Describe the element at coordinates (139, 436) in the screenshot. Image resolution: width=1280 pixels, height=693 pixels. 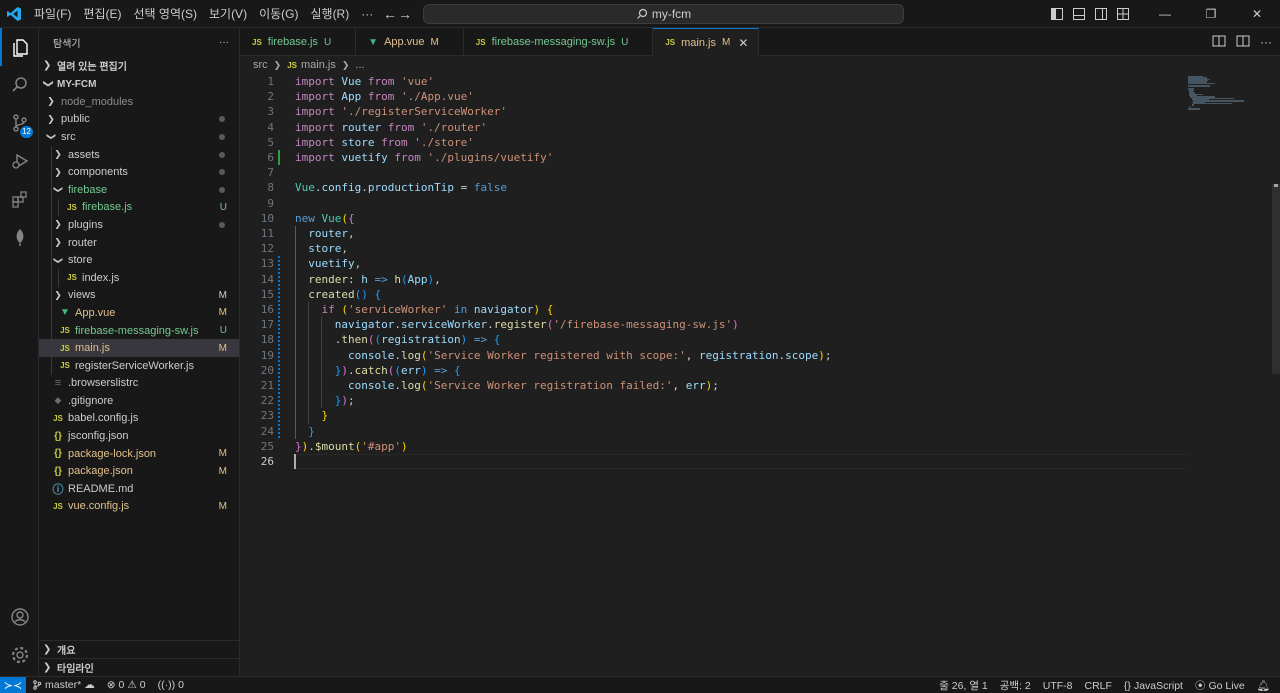
I see `tree-file: {} jsconfig.json` at that location.